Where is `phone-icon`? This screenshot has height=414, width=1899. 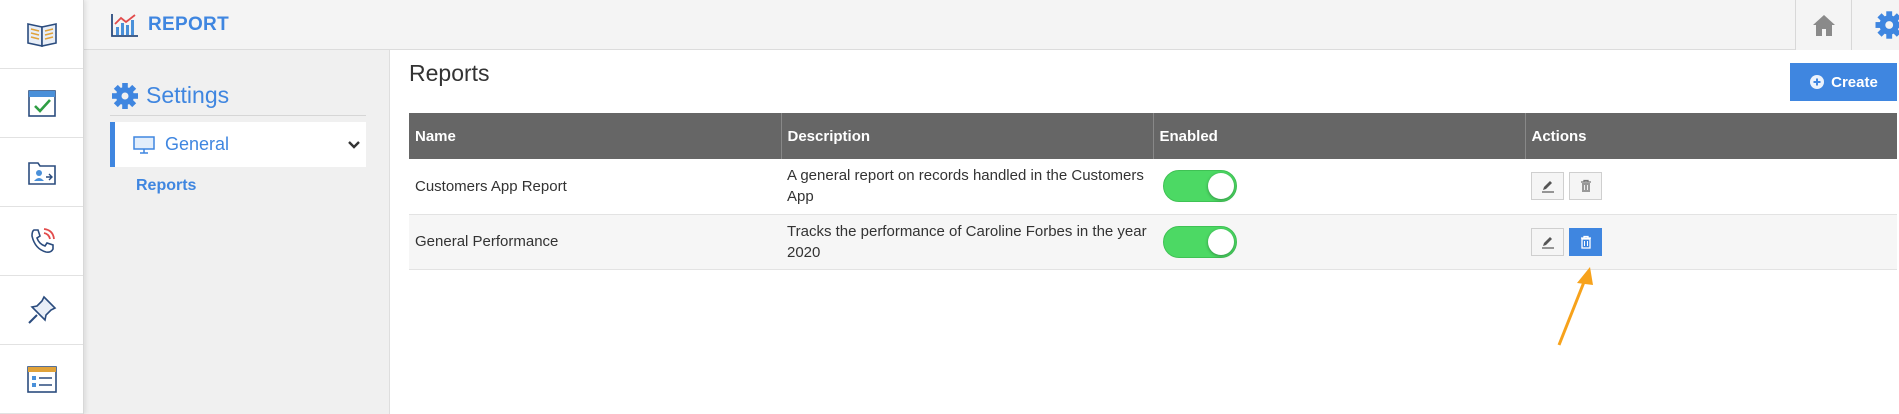 phone-icon is located at coordinates (42, 240).